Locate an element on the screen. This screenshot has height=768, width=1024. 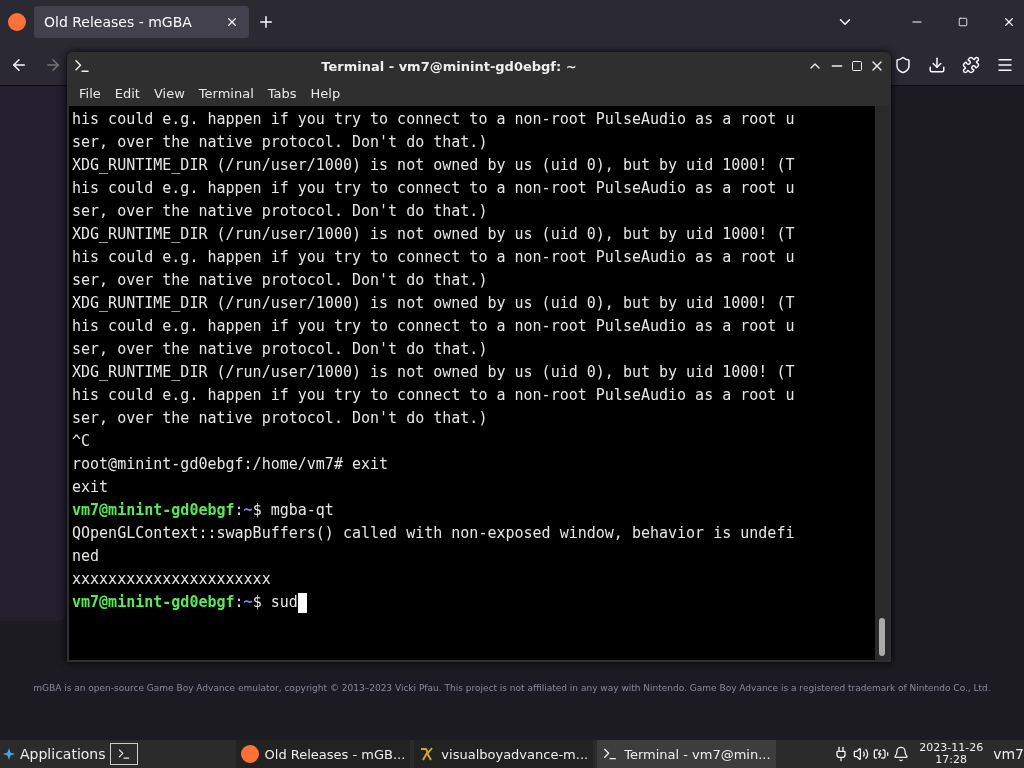
terminal-line: root@minint-gd0ebgf:/home/vm7# exit is located at coordinates (230, 464).